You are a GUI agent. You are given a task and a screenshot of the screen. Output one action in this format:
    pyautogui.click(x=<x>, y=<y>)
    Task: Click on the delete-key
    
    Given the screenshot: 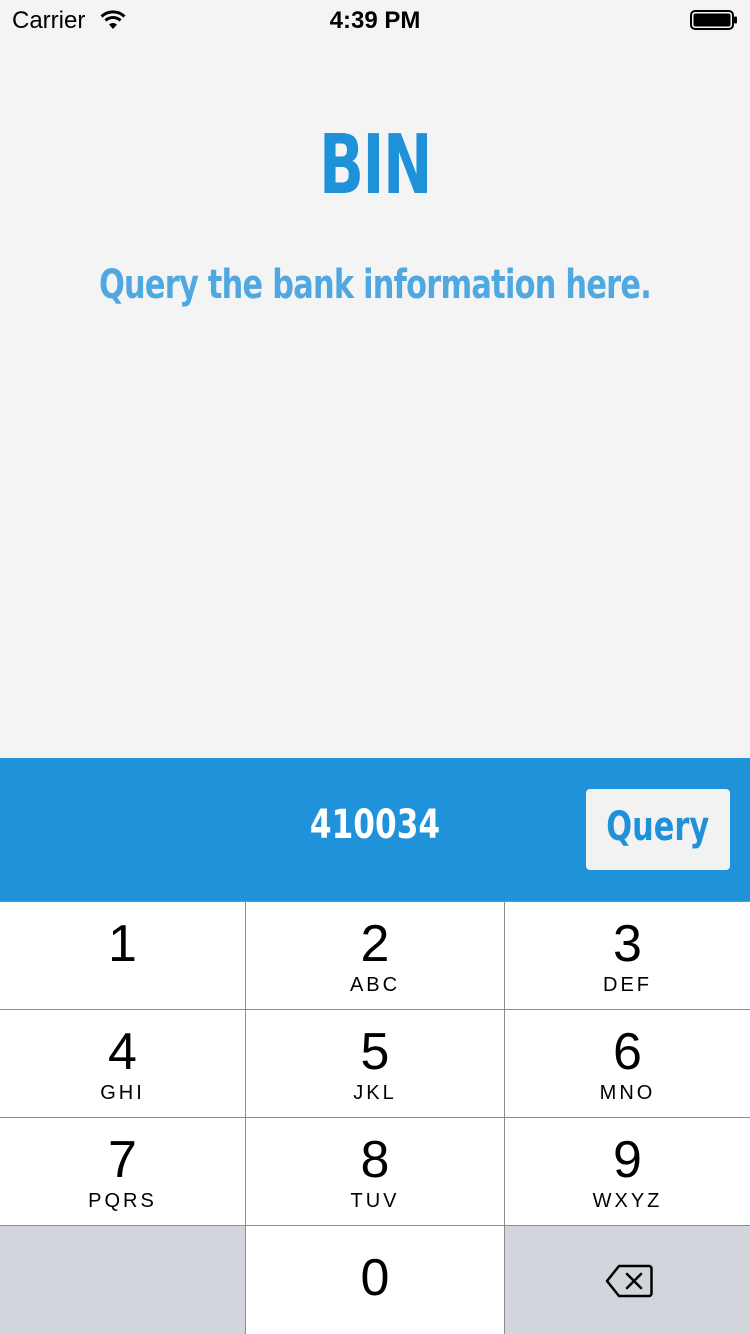 What is the action you would take?
    pyautogui.click(x=627, y=1280)
    